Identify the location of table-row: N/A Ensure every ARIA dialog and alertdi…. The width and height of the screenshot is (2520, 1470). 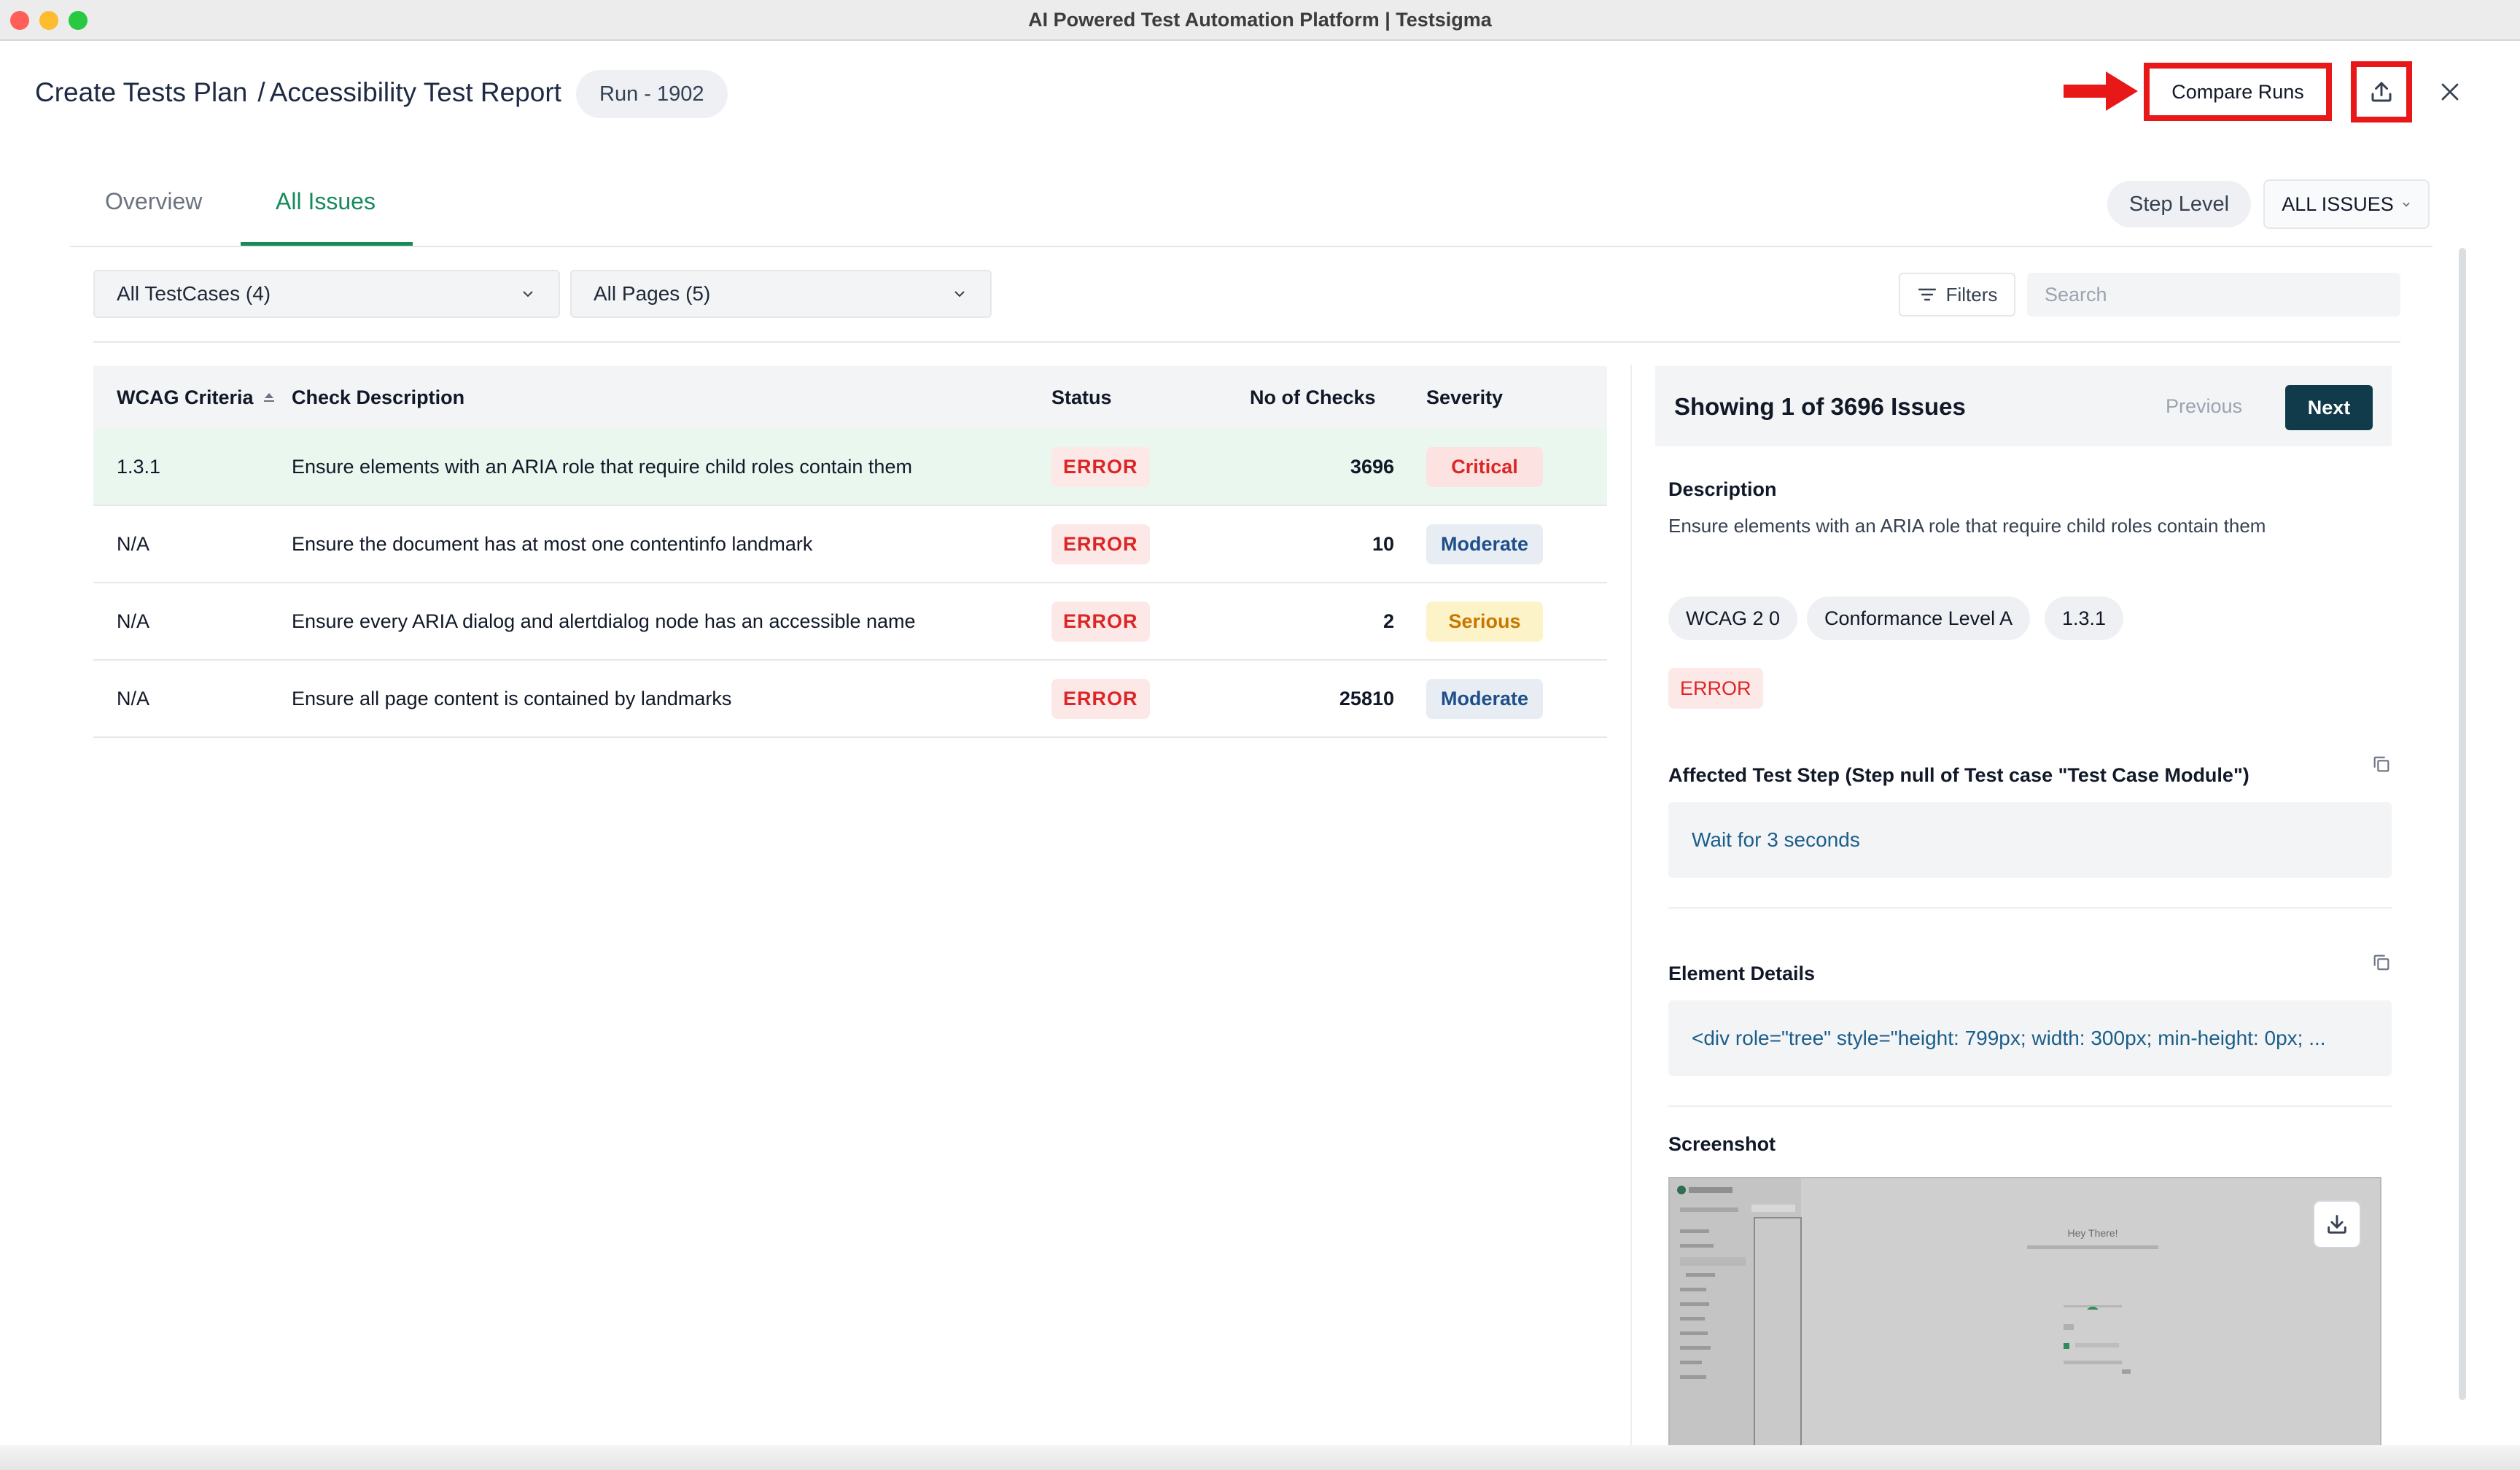
(850, 622).